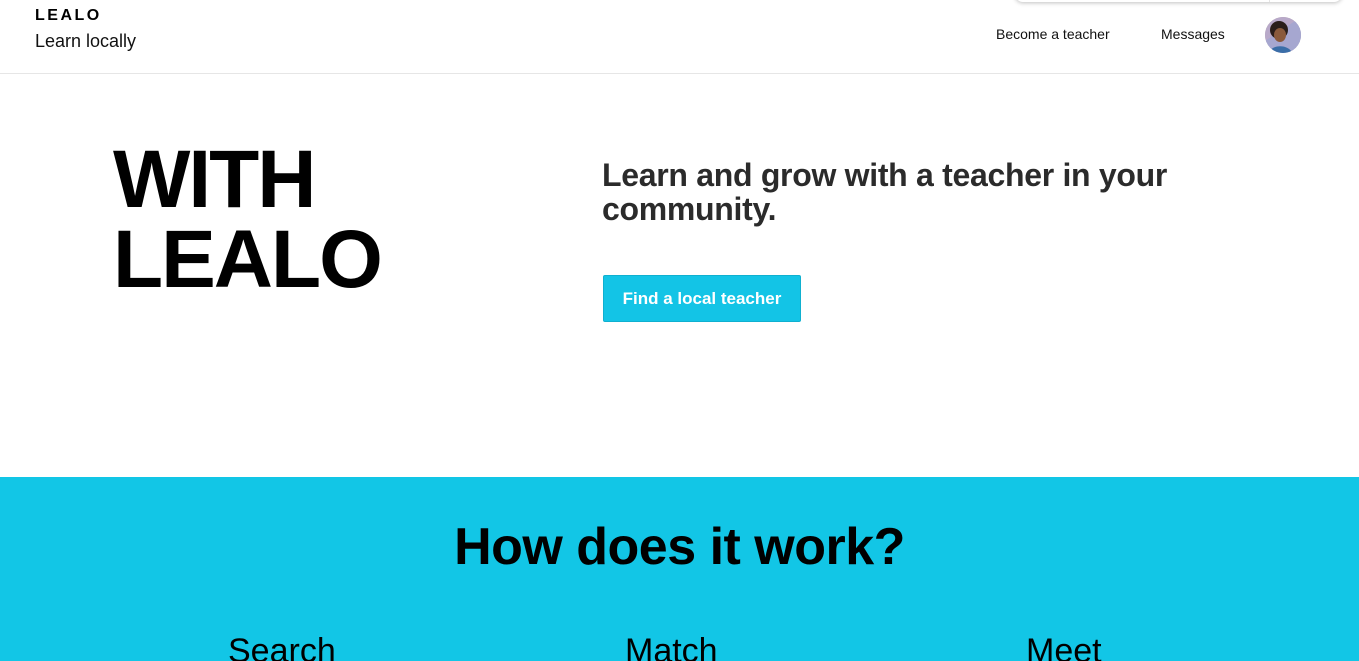  What do you see at coordinates (1064, 646) in the screenshot?
I see `step-meet: Meet` at bounding box center [1064, 646].